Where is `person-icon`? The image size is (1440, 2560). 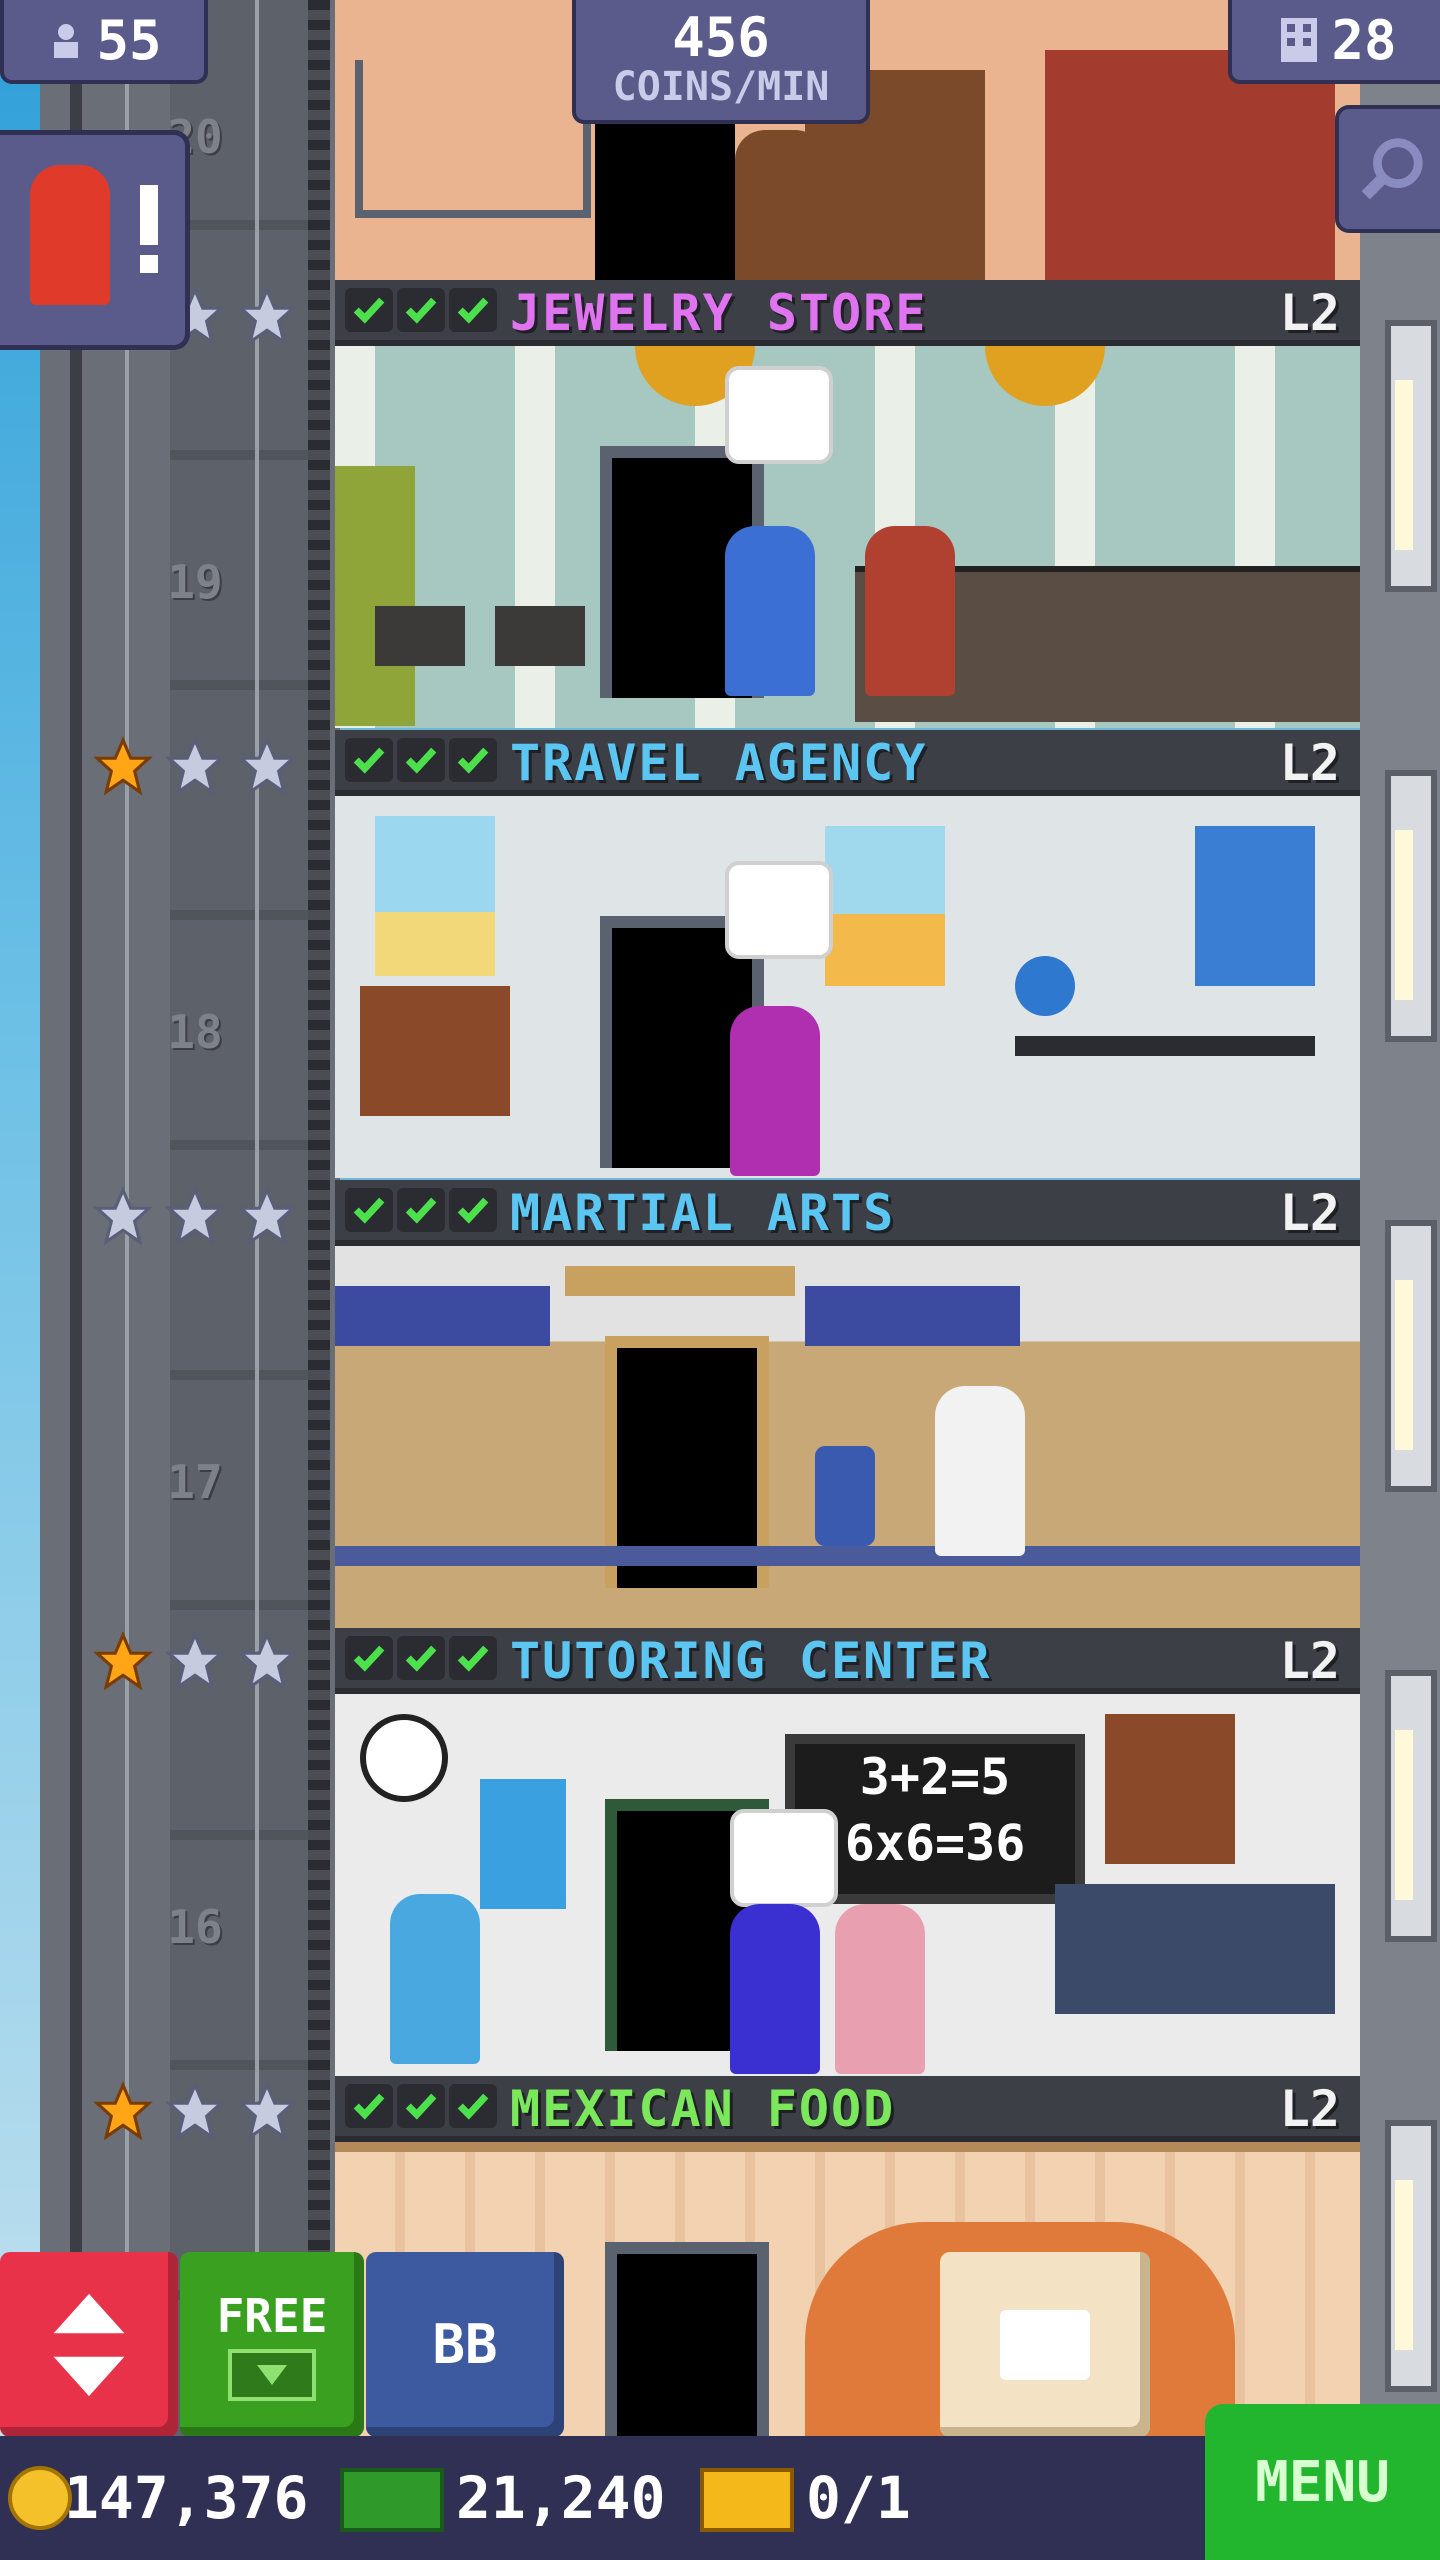 person-icon is located at coordinates (66, 41).